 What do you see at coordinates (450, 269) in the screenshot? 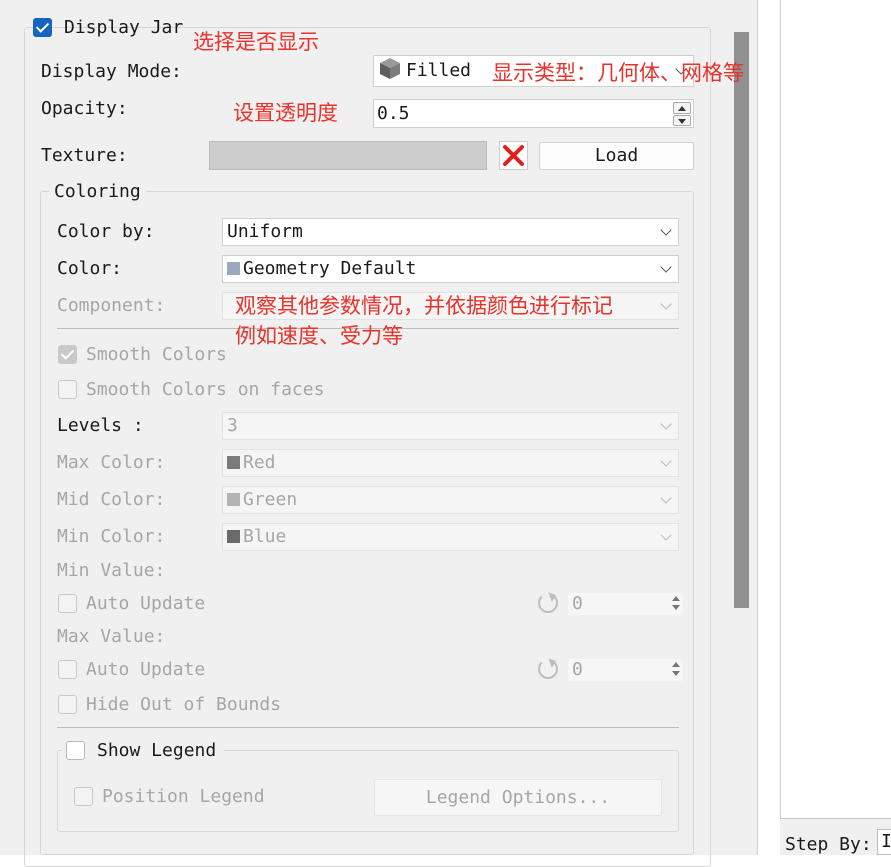
I see `color-select: Geometry Default` at bounding box center [450, 269].